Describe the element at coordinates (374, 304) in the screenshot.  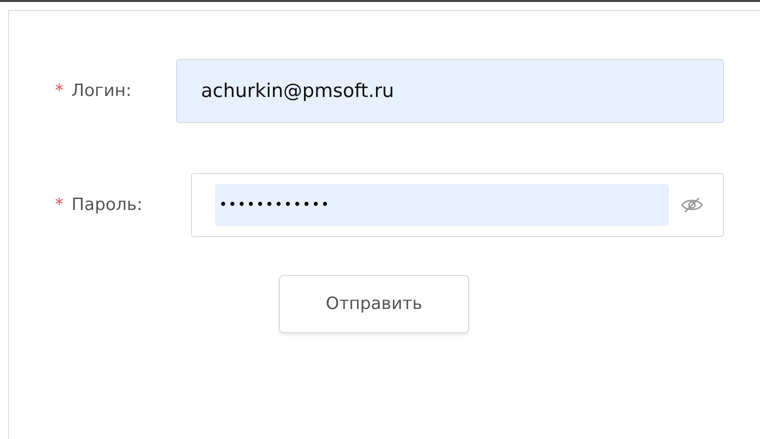
I see `submit-button: Отправить` at that location.